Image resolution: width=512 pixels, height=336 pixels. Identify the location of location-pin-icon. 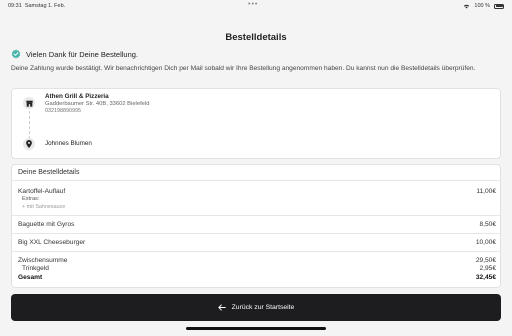
(29, 144).